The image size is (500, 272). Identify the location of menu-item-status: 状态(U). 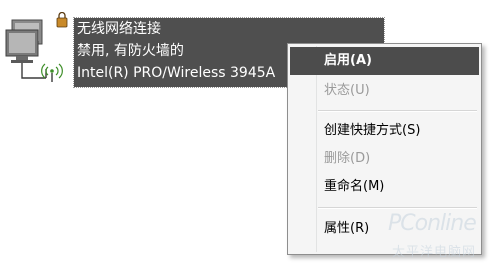
(384, 91).